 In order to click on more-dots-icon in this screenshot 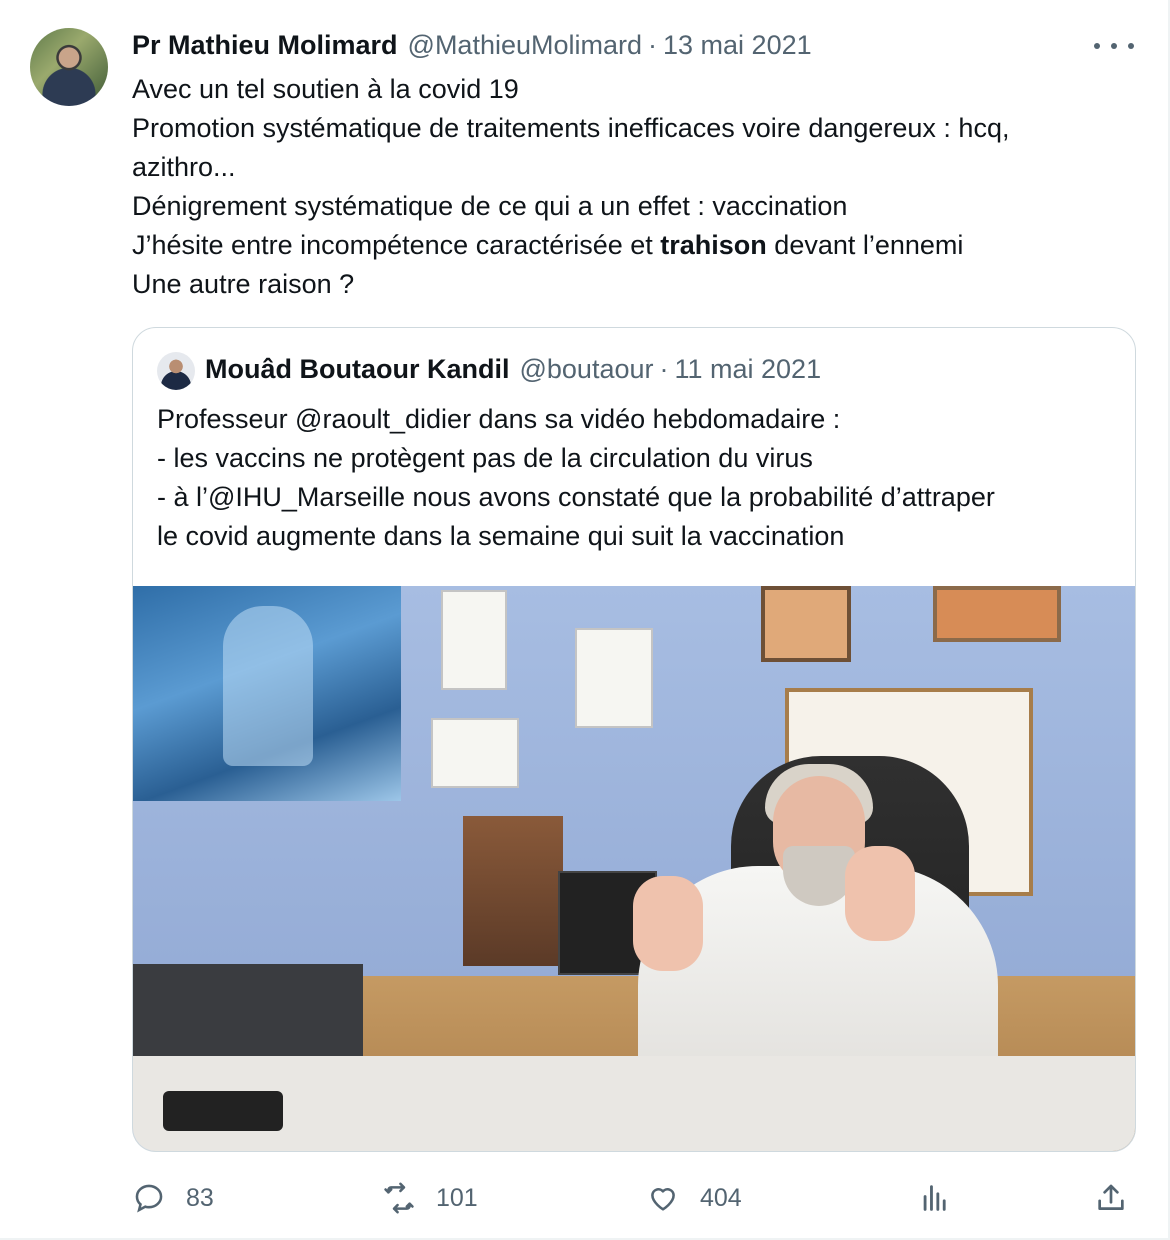, I will do `click(1114, 46)`.